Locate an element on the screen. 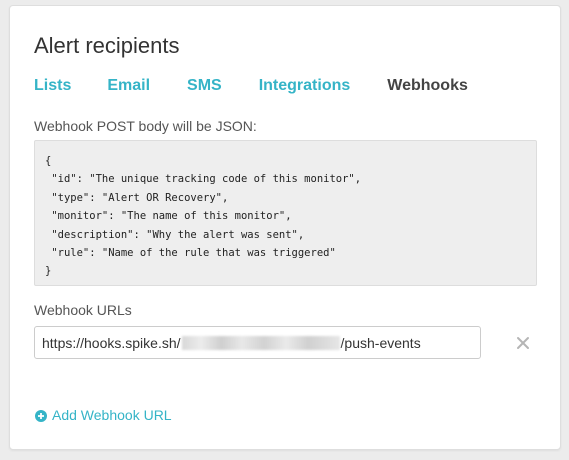 The height and width of the screenshot is (460, 569). tab-integrations: Integrations is located at coordinates (305, 86).